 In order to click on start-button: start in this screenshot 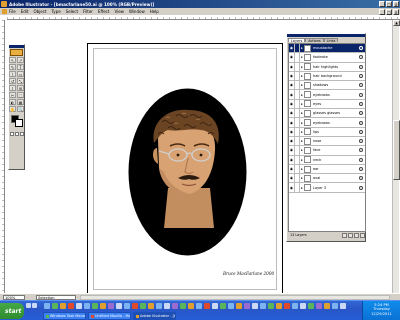, I will do `click(12, 311)`.